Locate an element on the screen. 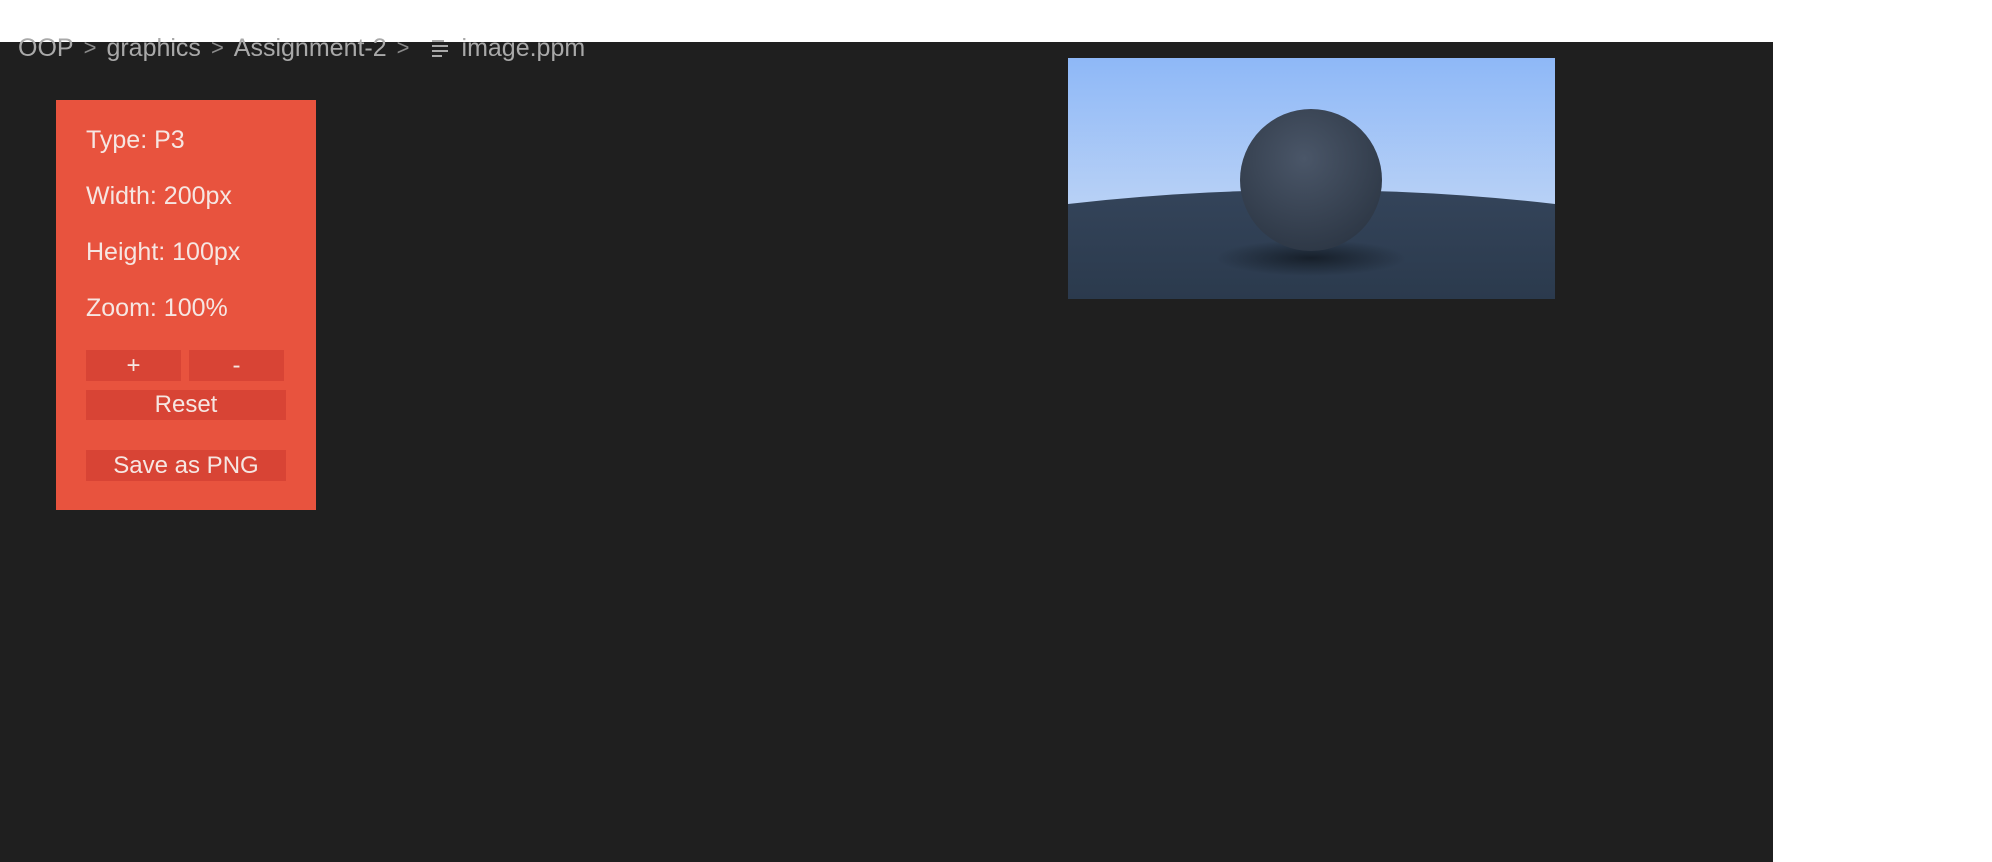 The height and width of the screenshot is (862, 1992). zoom-out-button: - is located at coordinates (236, 365).